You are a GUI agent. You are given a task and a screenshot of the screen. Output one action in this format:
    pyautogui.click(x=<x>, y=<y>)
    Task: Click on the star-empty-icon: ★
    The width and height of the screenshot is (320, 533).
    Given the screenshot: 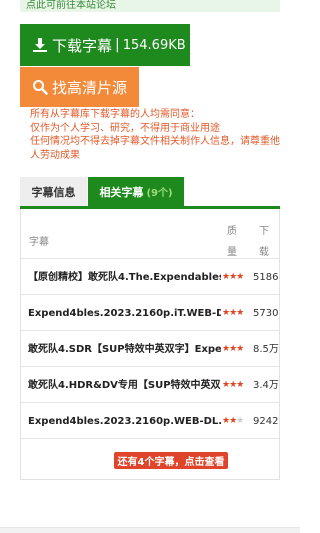 What is the action you would take?
    pyautogui.click(x=240, y=421)
    